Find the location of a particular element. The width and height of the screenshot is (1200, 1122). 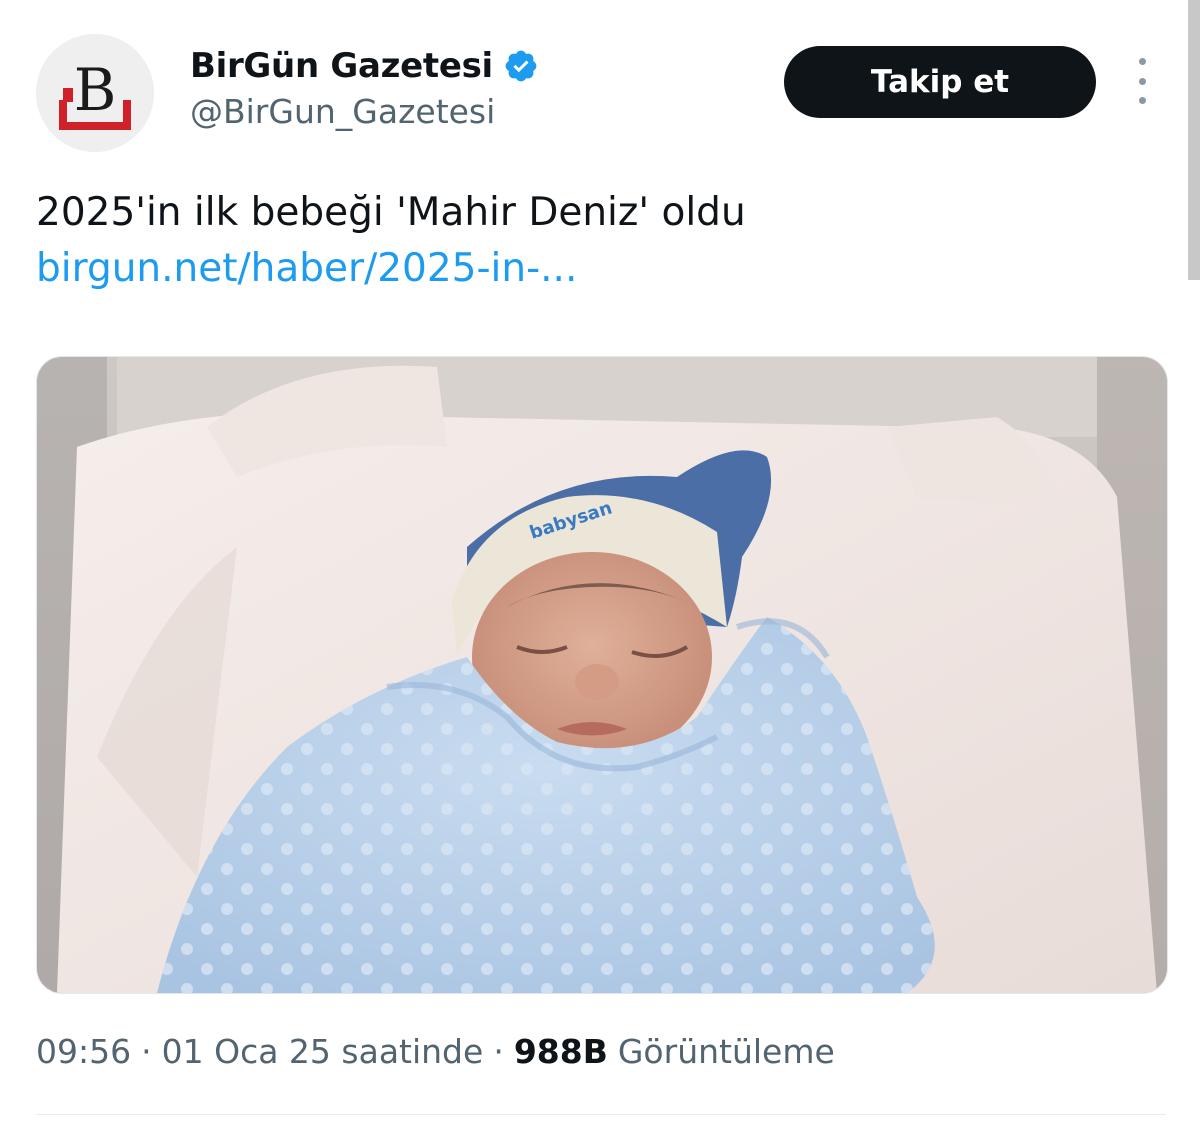

tweet-text: 2025'in ilk bebeği 'Mahir Deniz' oldu is located at coordinates (391, 212).